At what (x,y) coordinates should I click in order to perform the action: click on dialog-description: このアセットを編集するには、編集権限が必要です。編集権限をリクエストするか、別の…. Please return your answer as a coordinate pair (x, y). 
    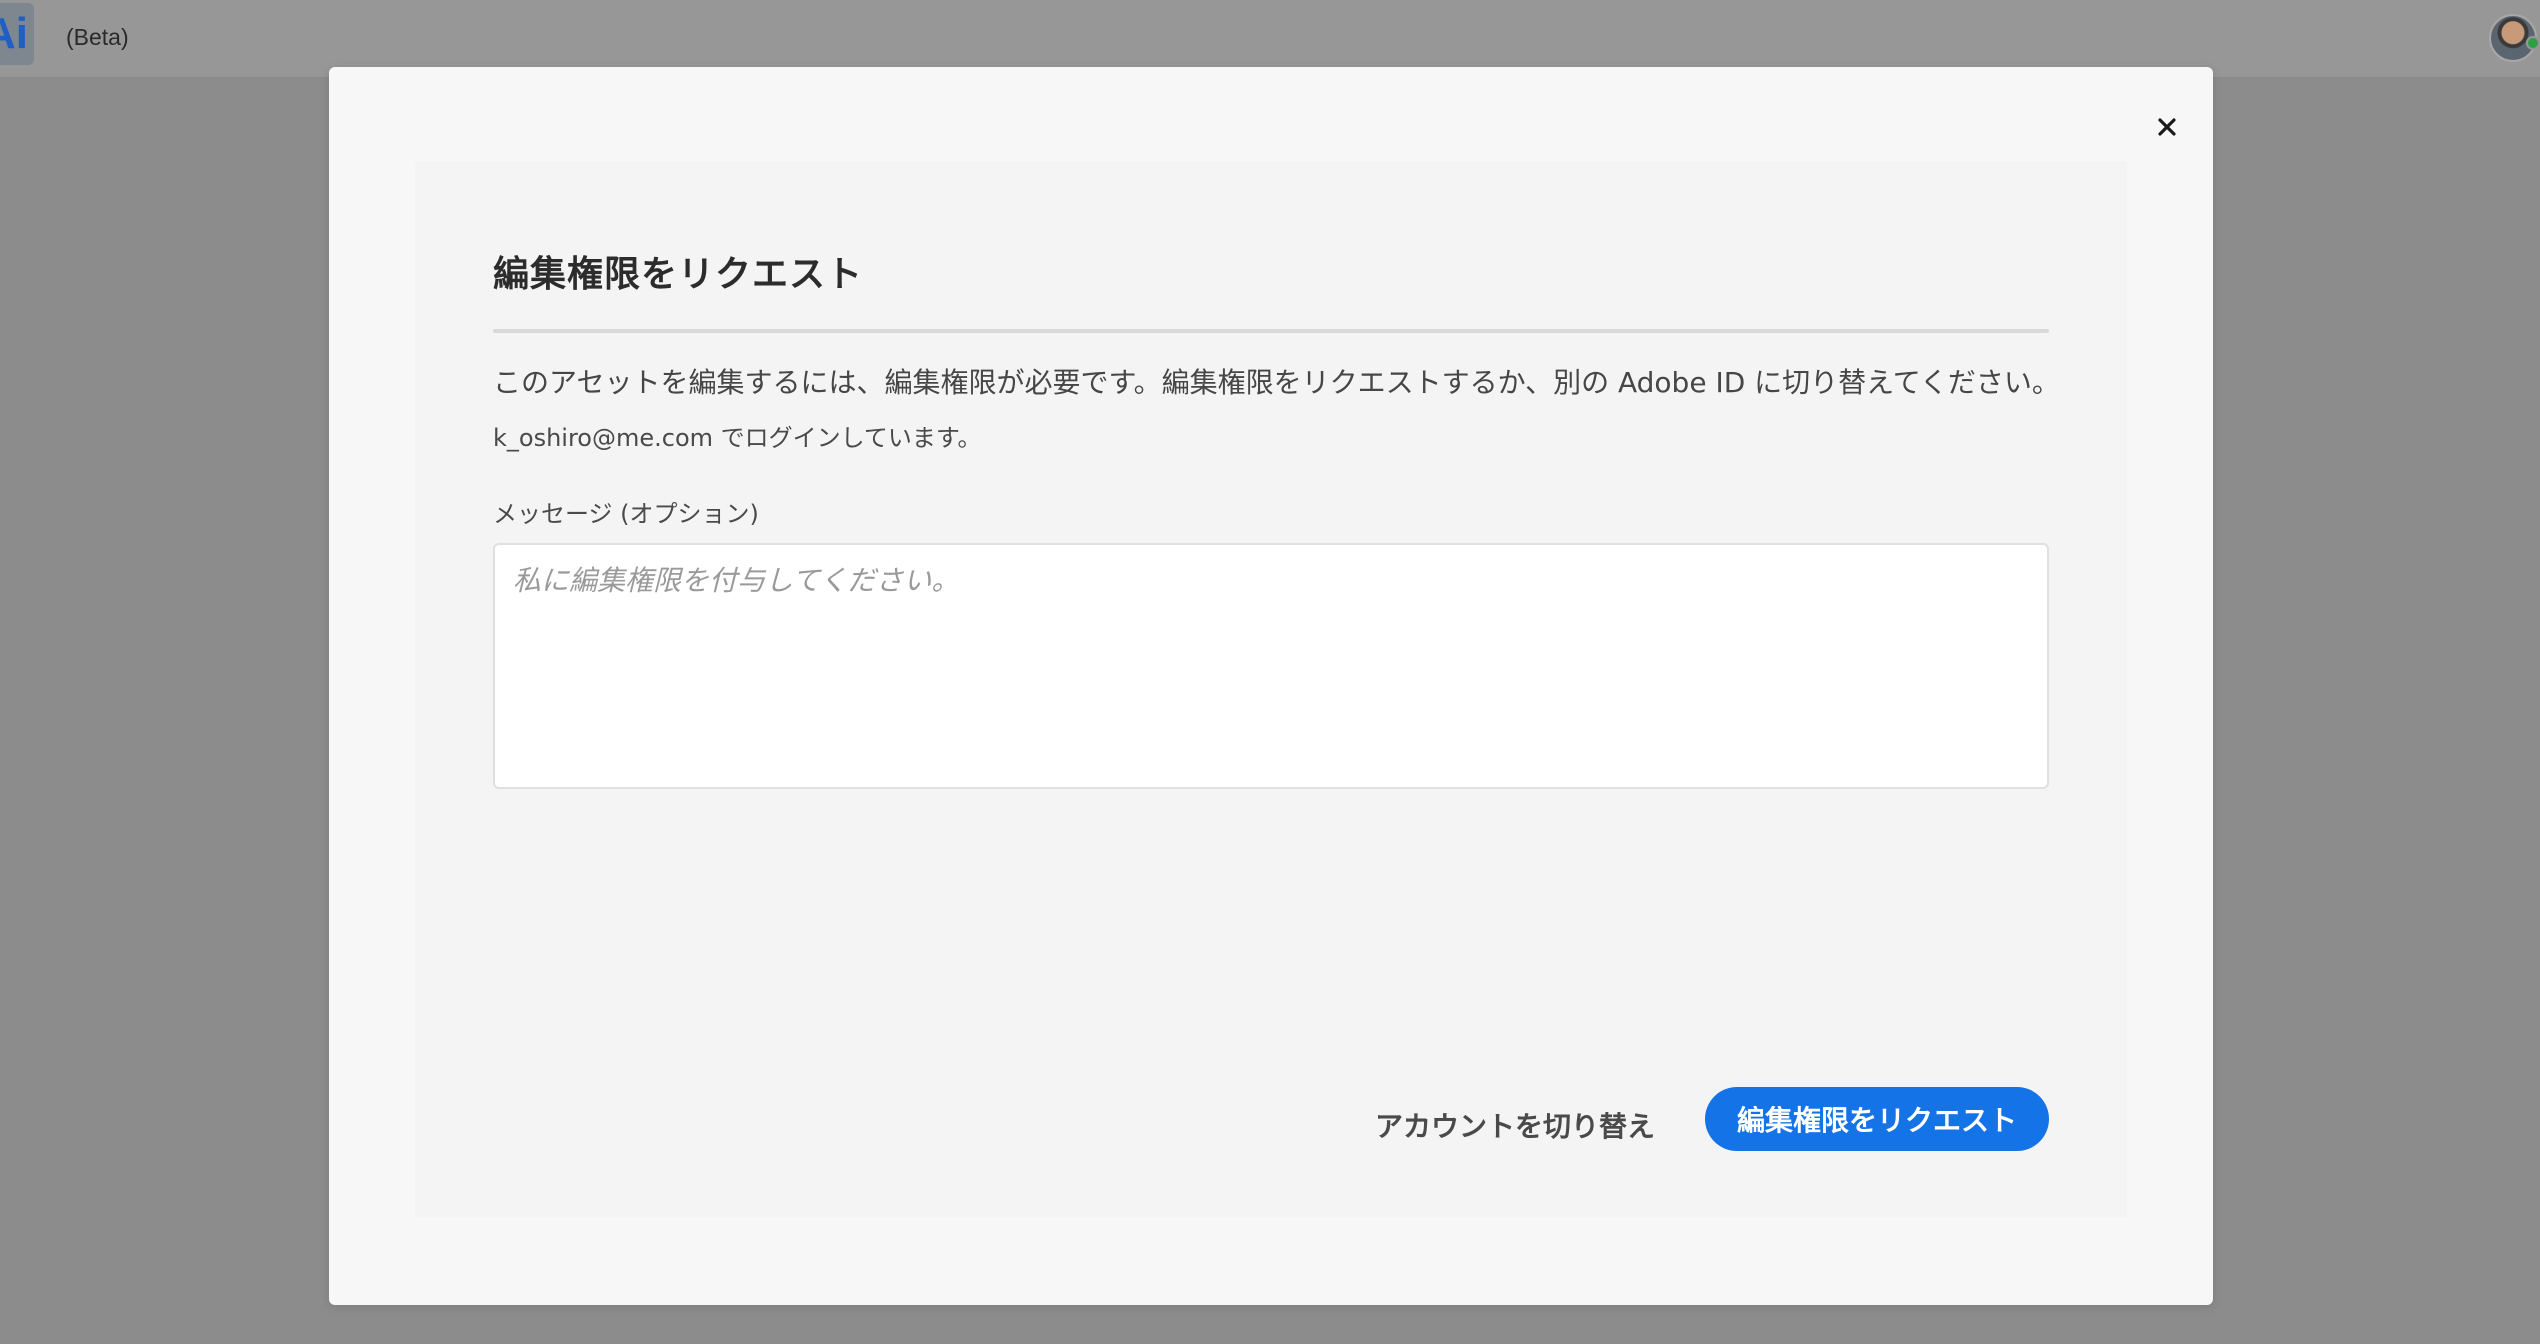
    Looking at the image, I should click on (1276, 382).